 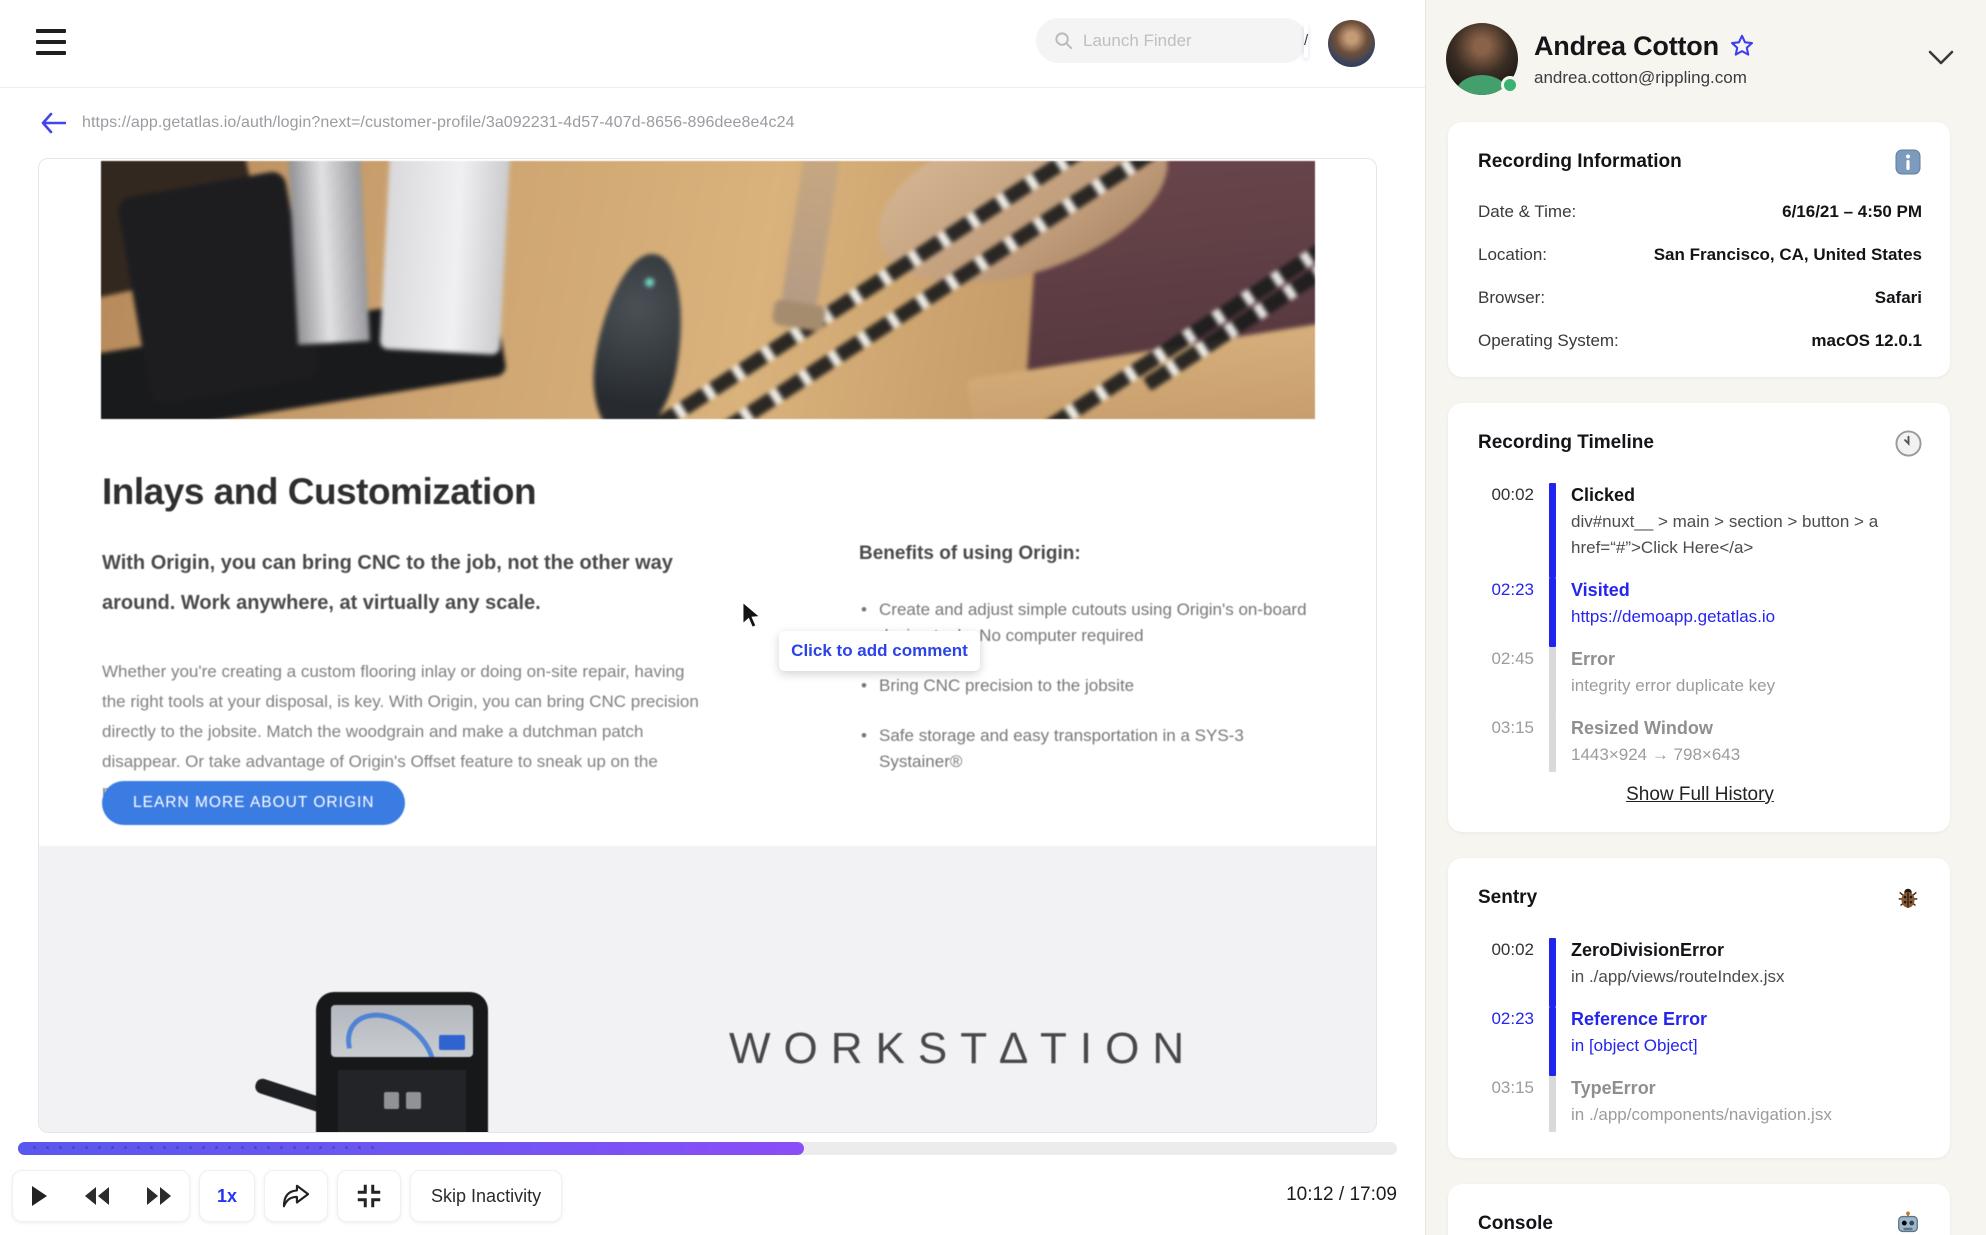 What do you see at coordinates (1510, 85) in the screenshot?
I see `online-status-dot` at bounding box center [1510, 85].